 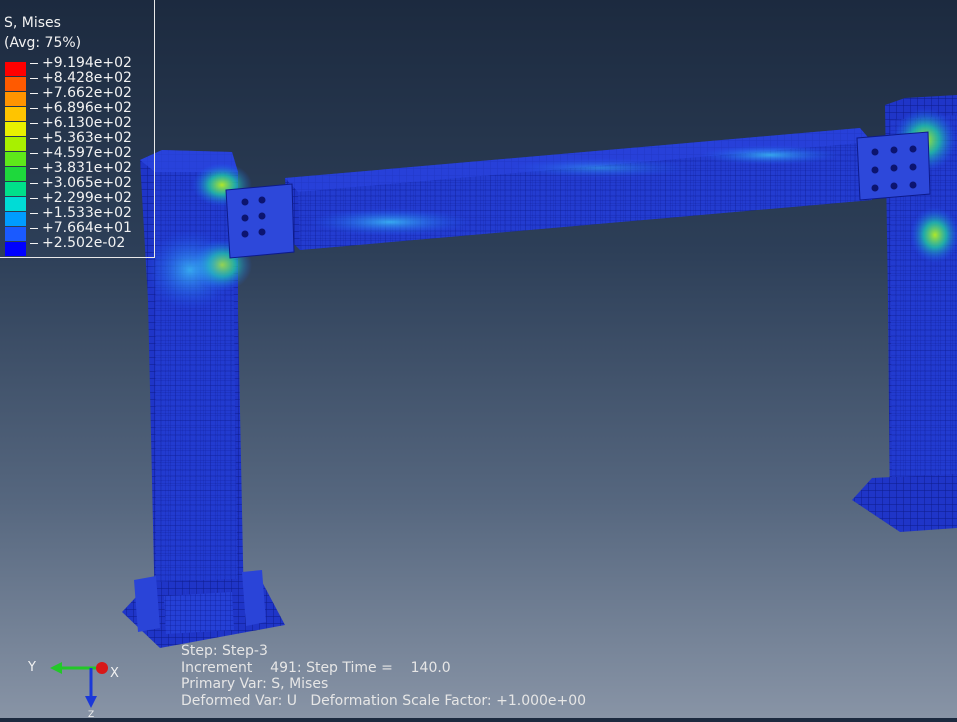 I want to click on legend-value: +6.130e+02, so click(x=87, y=123).